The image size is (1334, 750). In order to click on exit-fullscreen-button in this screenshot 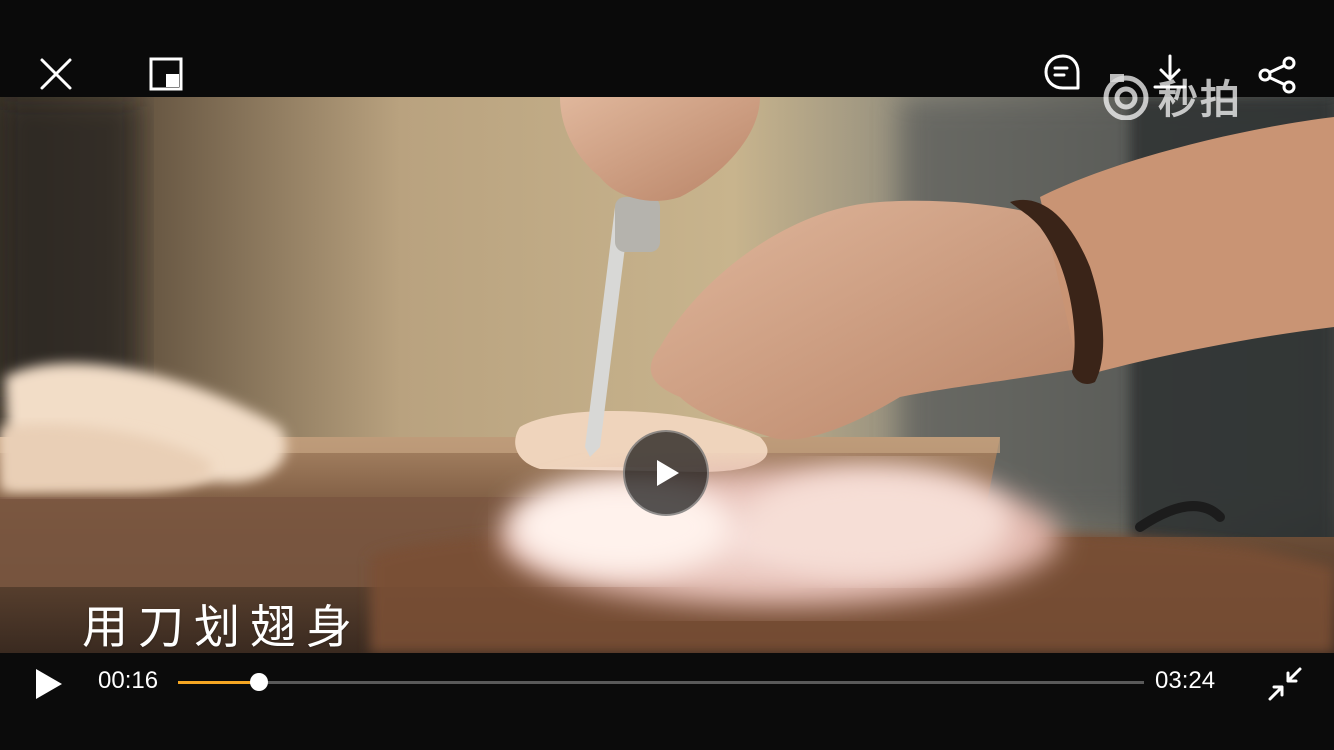, I will do `click(1285, 684)`.